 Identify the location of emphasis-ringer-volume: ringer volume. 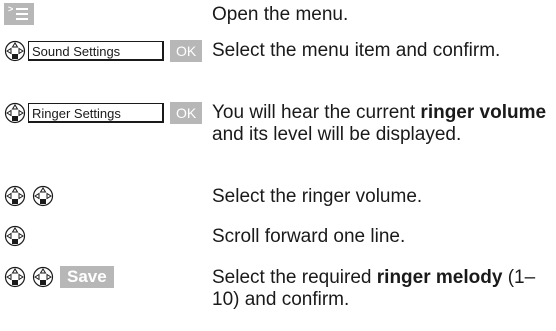
(483, 112).